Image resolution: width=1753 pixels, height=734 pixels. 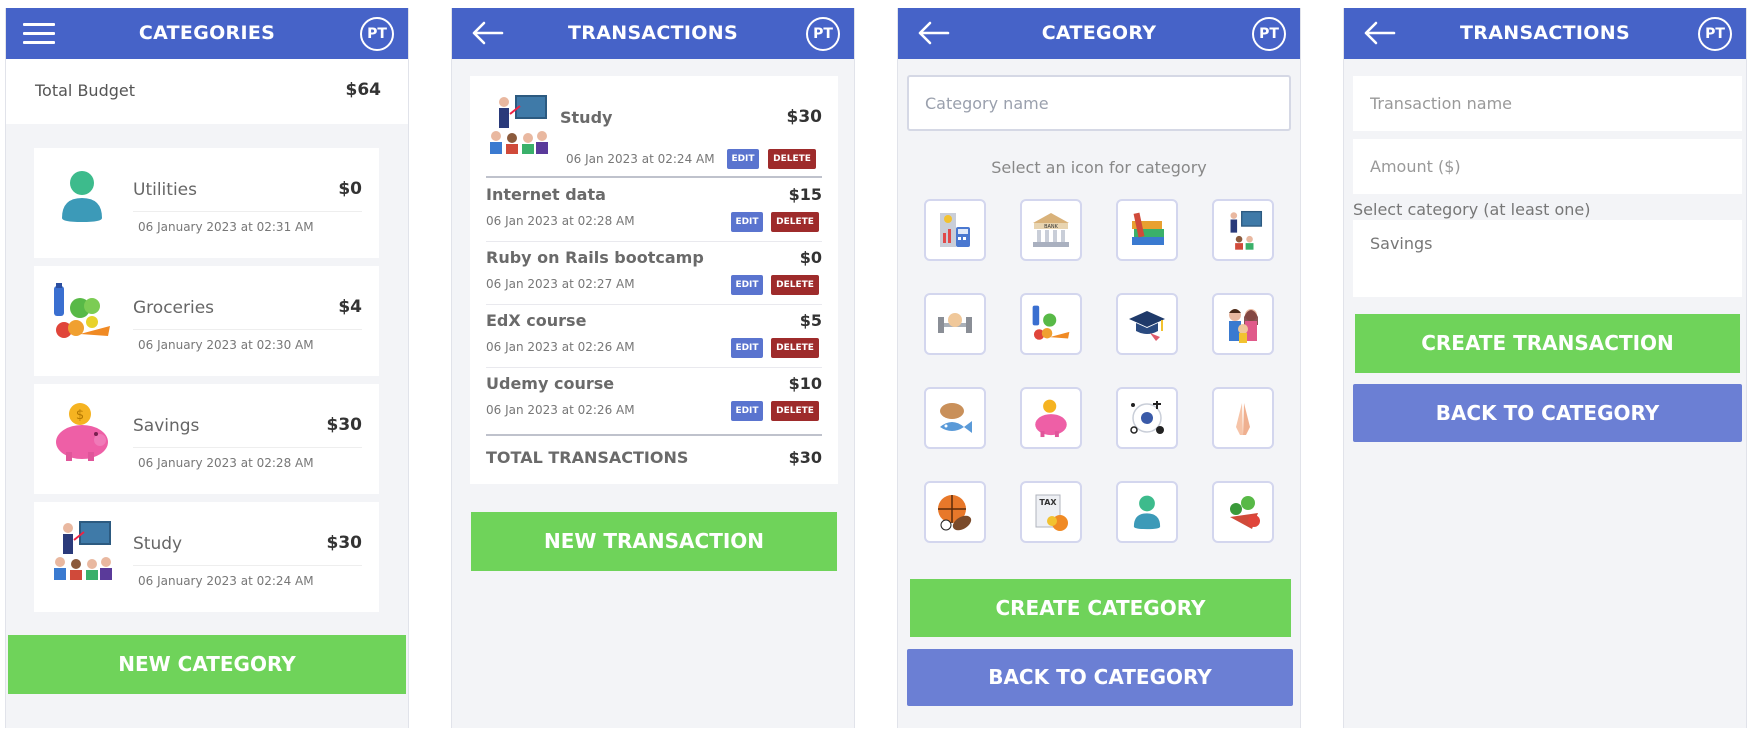 I want to click on amount-input, so click(x=1547, y=166).